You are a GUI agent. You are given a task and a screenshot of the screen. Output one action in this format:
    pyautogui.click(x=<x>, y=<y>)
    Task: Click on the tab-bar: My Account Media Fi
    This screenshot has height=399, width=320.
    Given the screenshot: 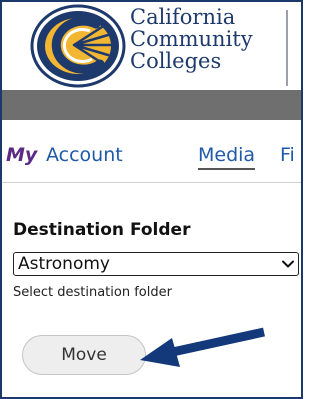 What is the action you would take?
    pyautogui.click(x=151, y=151)
    